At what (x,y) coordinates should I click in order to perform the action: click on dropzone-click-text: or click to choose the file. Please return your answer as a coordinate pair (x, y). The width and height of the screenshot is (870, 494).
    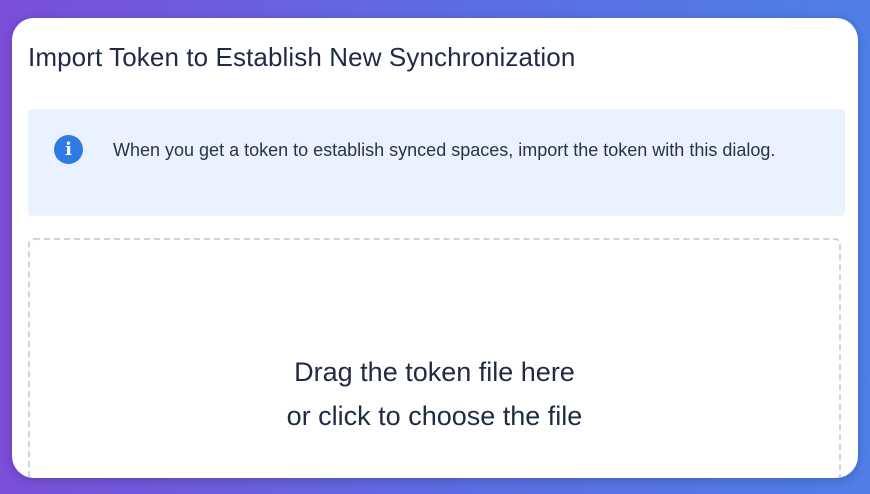
    Looking at the image, I should click on (434, 416).